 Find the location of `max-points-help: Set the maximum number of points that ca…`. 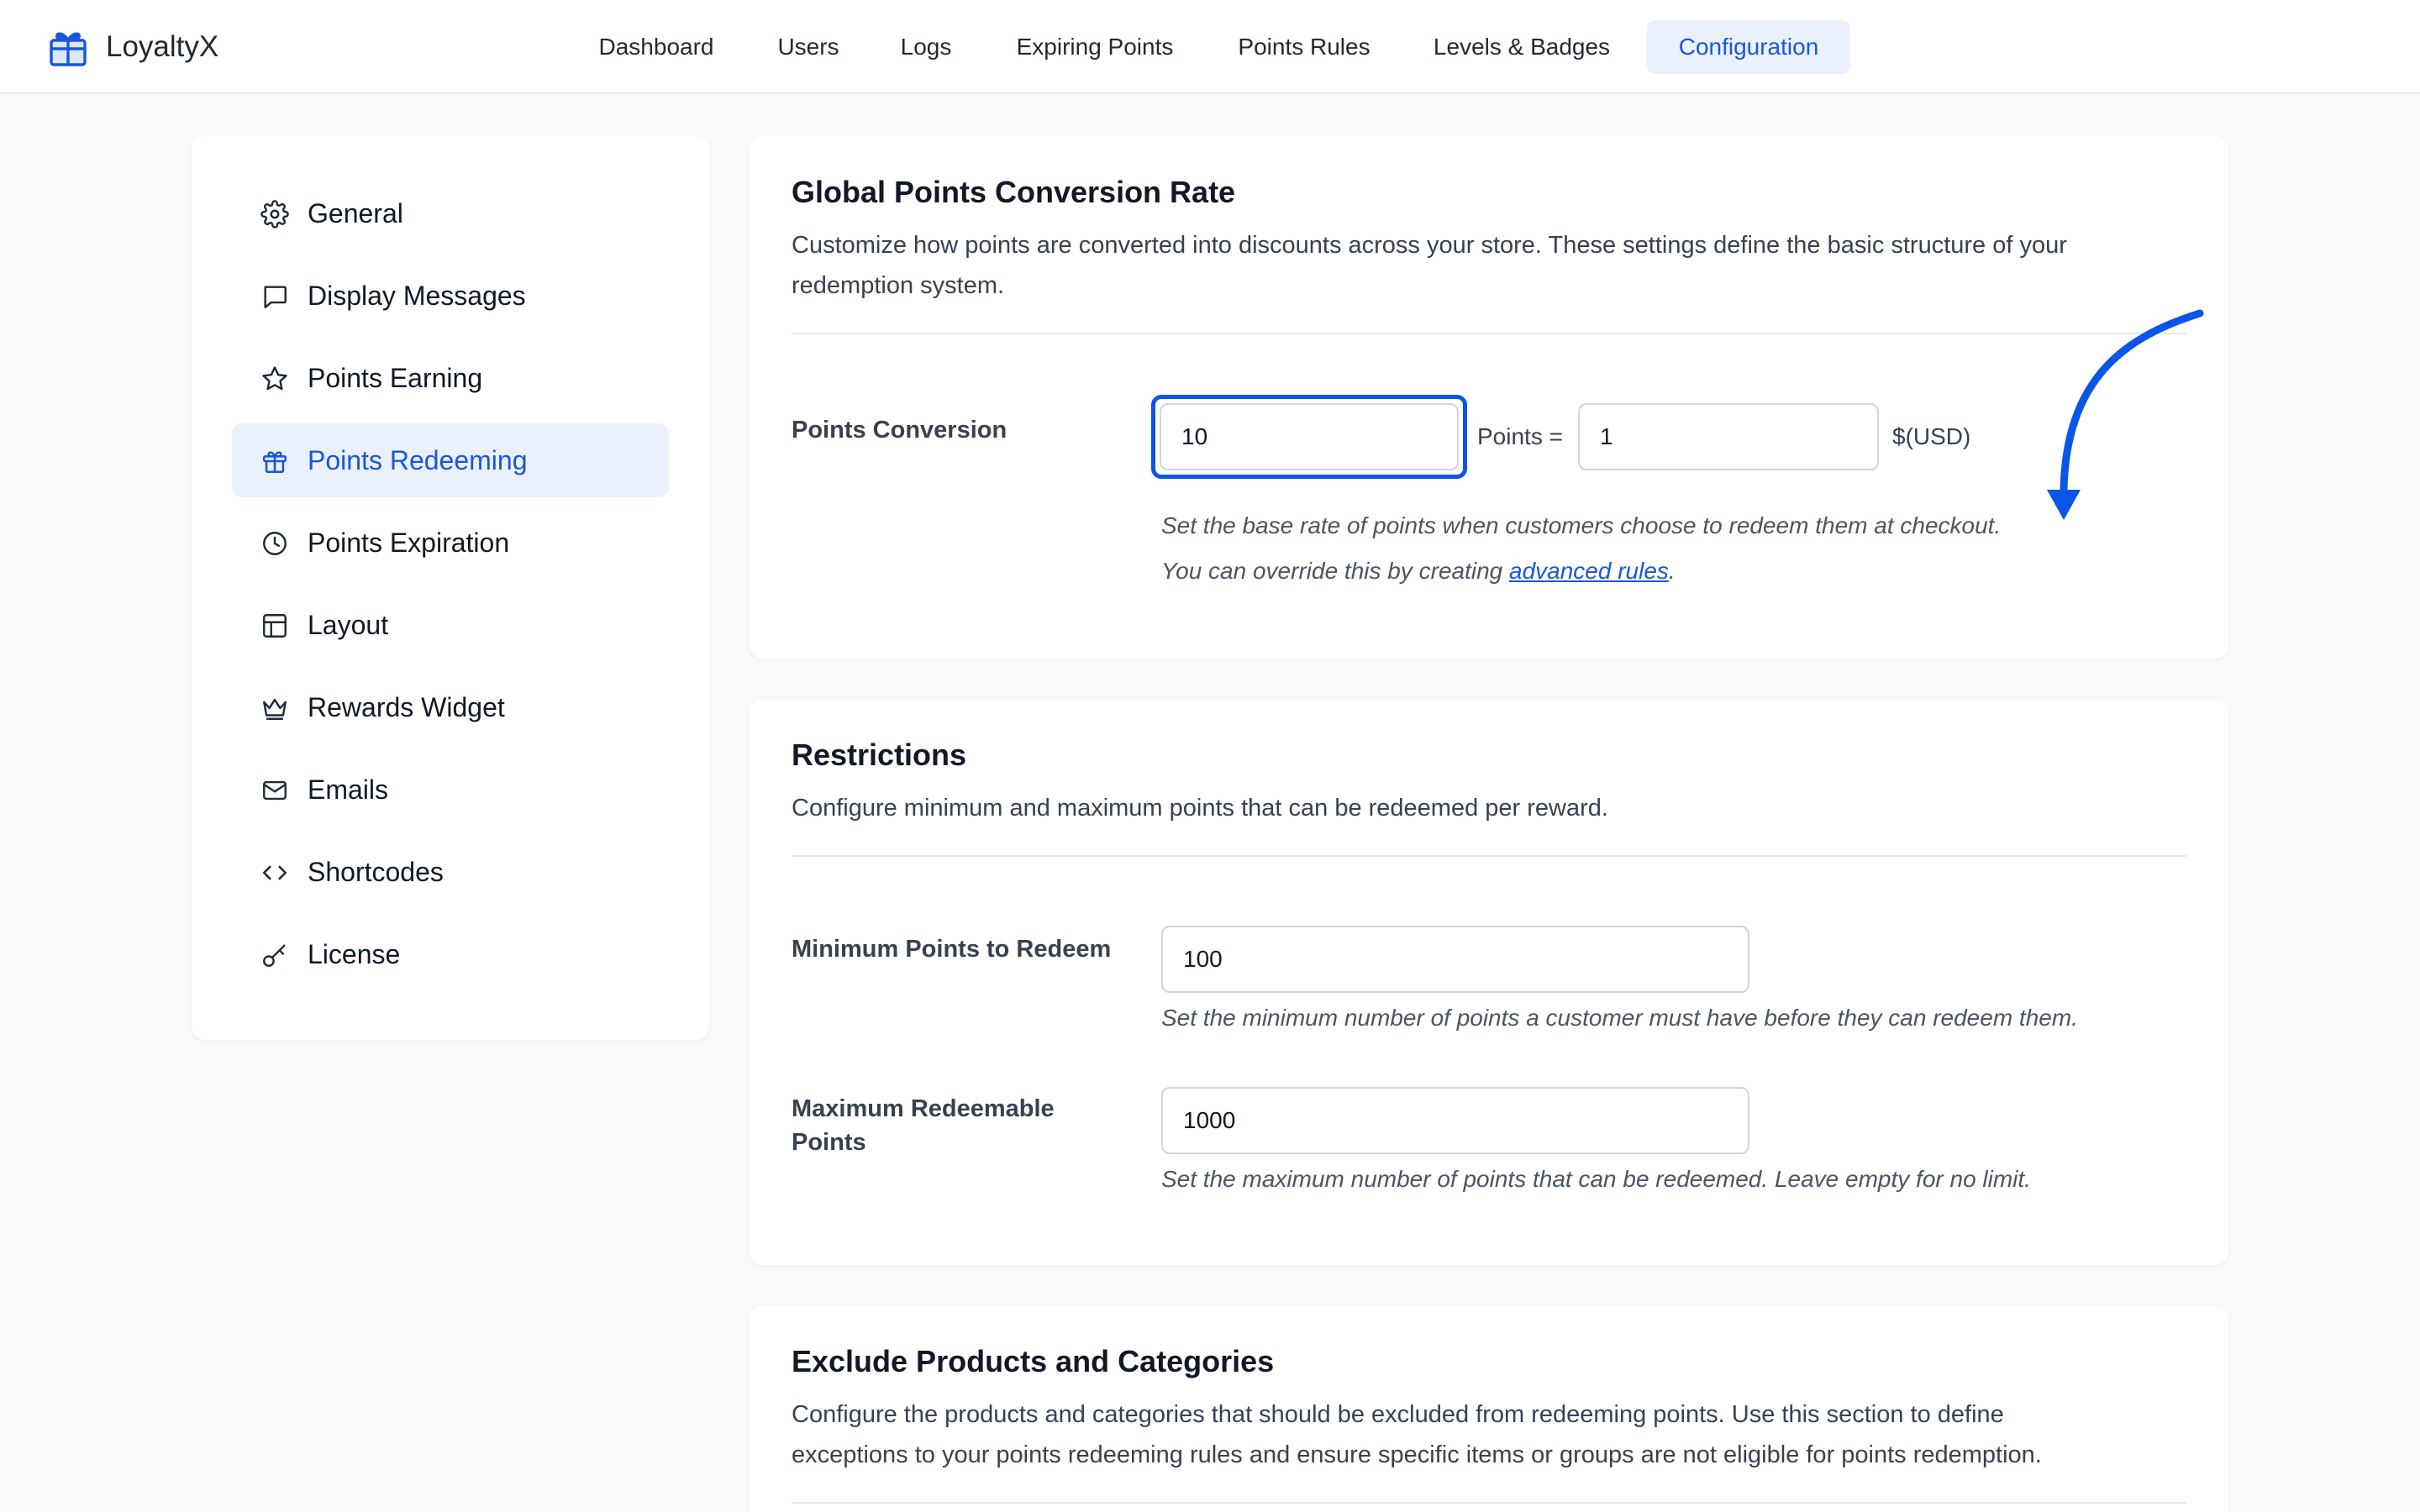

max-points-help: Set the maximum number of points that ca… is located at coordinates (1596, 1179).